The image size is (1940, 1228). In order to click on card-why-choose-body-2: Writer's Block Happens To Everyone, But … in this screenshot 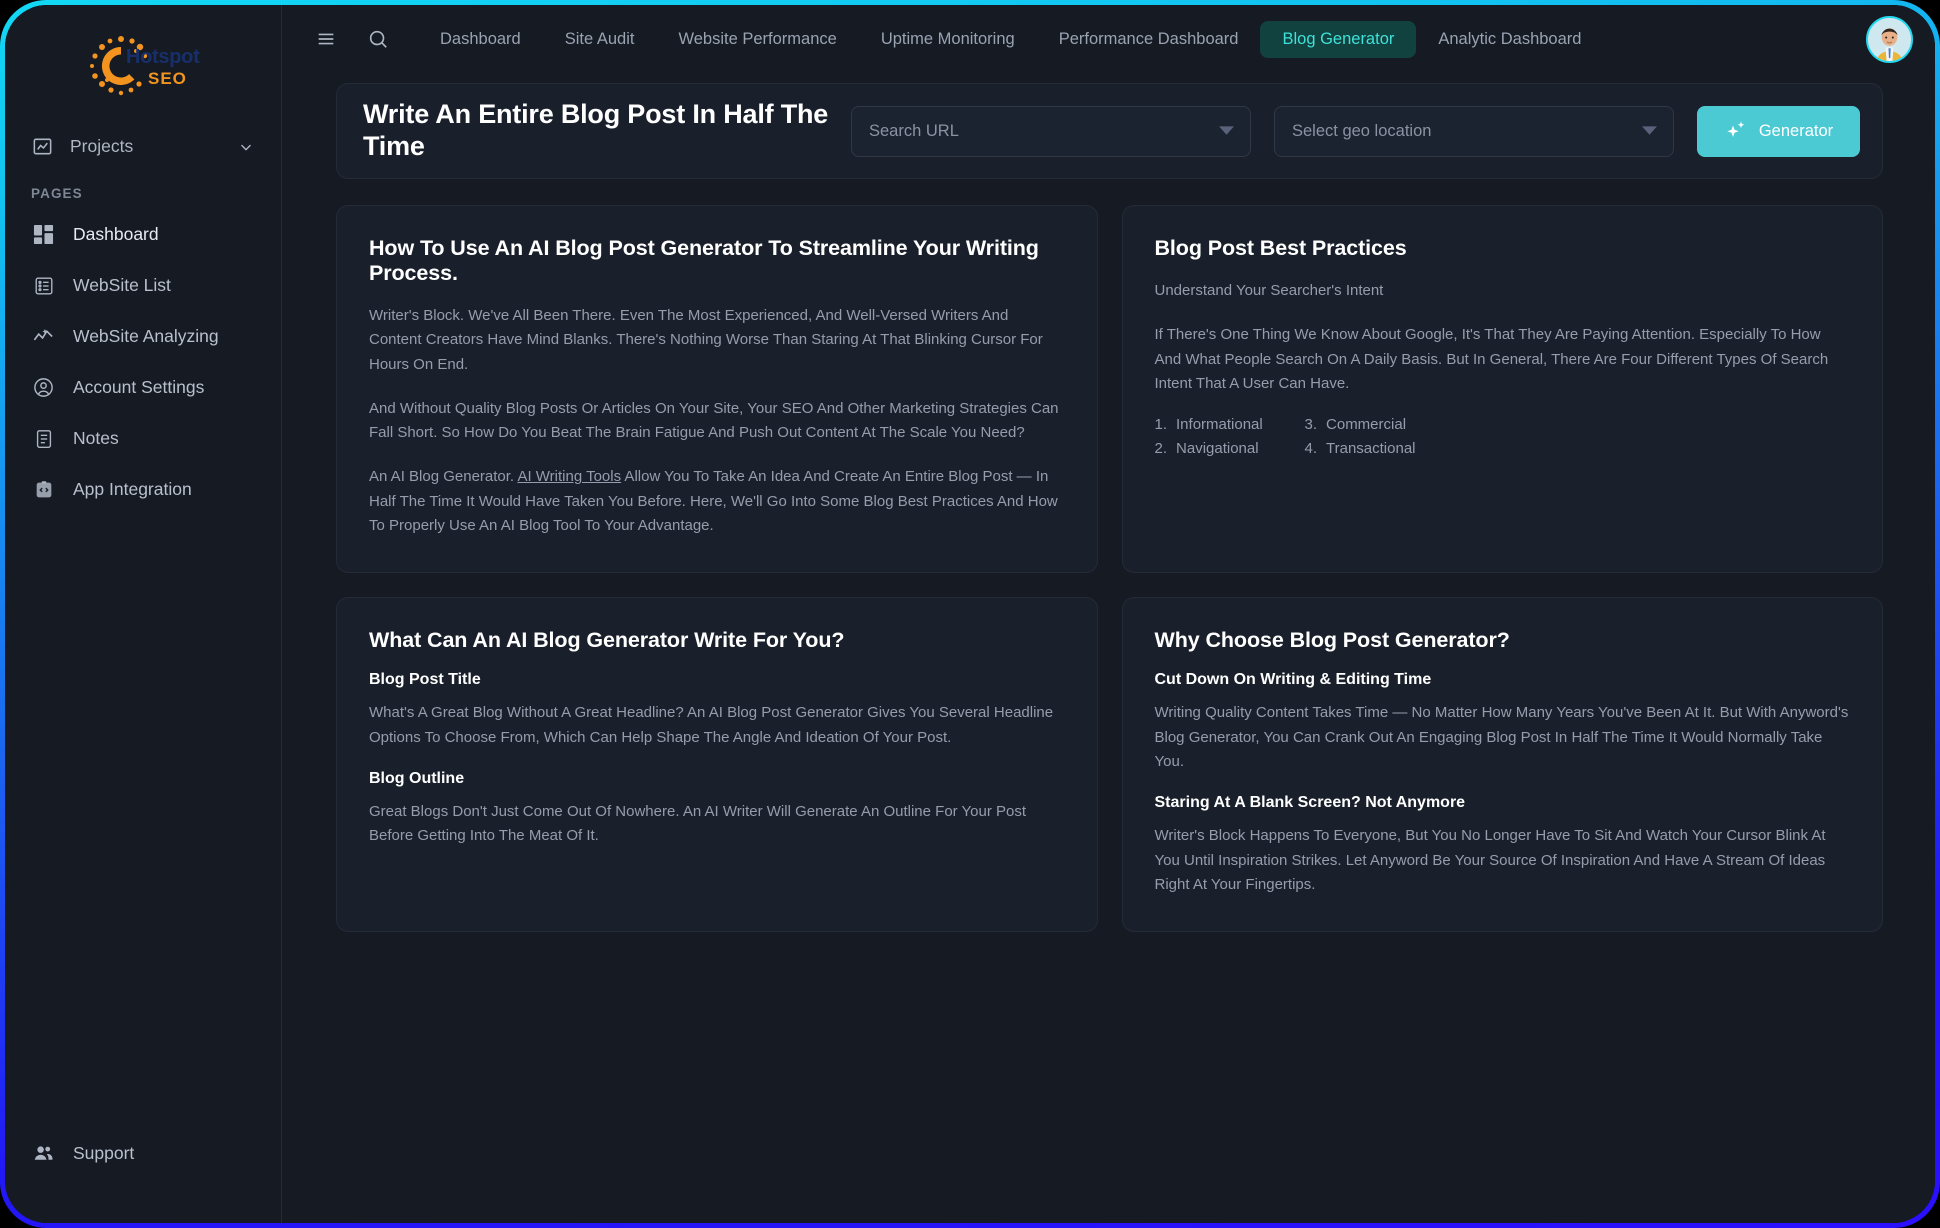, I will do `click(1490, 860)`.